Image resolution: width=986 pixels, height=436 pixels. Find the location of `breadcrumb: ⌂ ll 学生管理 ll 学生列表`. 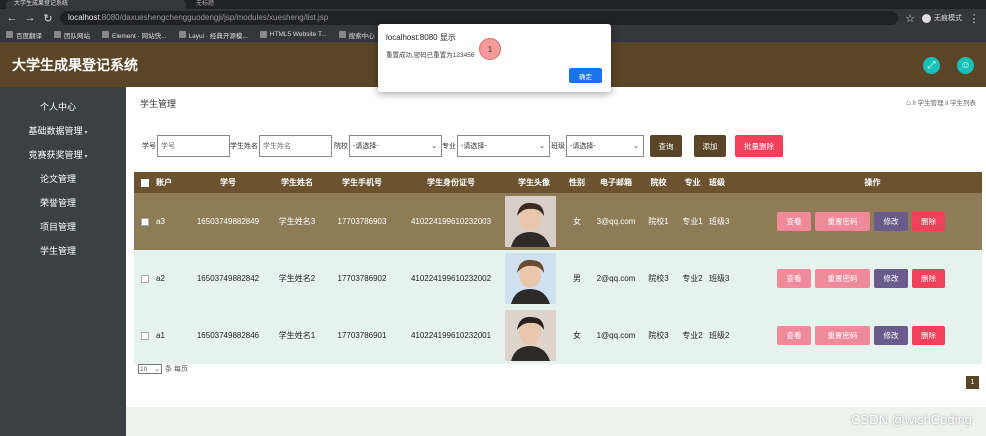

breadcrumb: ⌂ ll 学生管理 ll 学生列表 is located at coordinates (941, 102).